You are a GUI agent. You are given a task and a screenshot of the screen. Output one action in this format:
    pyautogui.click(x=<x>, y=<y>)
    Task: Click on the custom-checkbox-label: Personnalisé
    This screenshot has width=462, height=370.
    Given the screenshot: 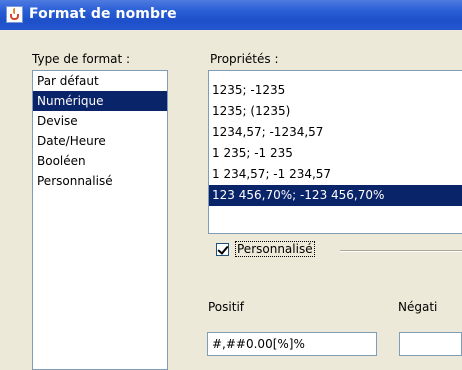 What is the action you would take?
    pyautogui.click(x=275, y=249)
    